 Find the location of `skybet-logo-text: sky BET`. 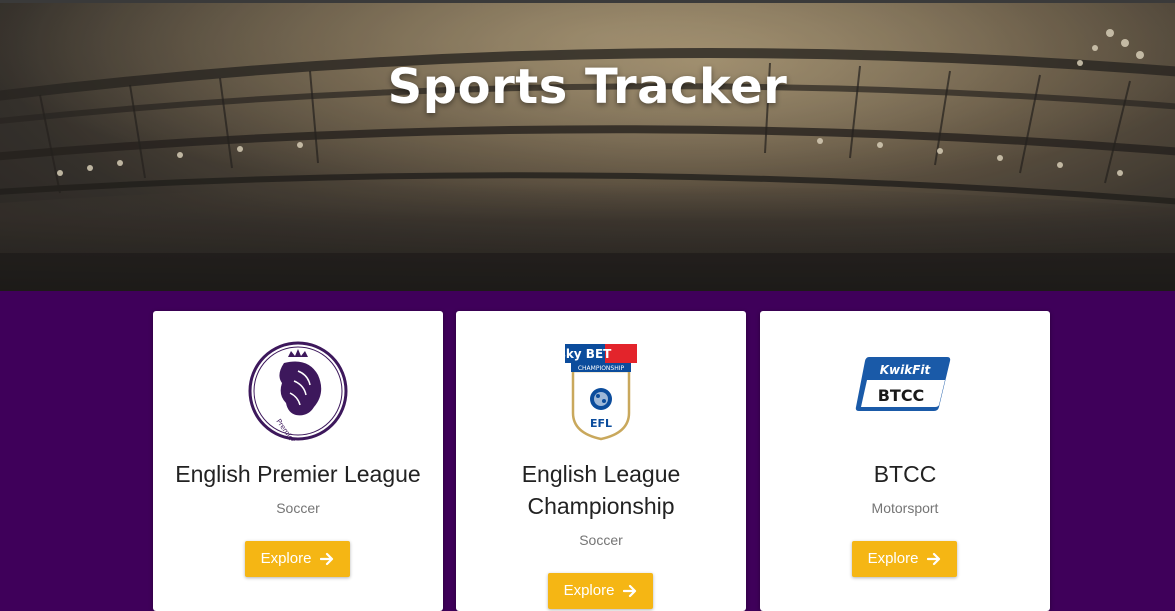

skybet-logo-text: sky BET is located at coordinates (585, 354).